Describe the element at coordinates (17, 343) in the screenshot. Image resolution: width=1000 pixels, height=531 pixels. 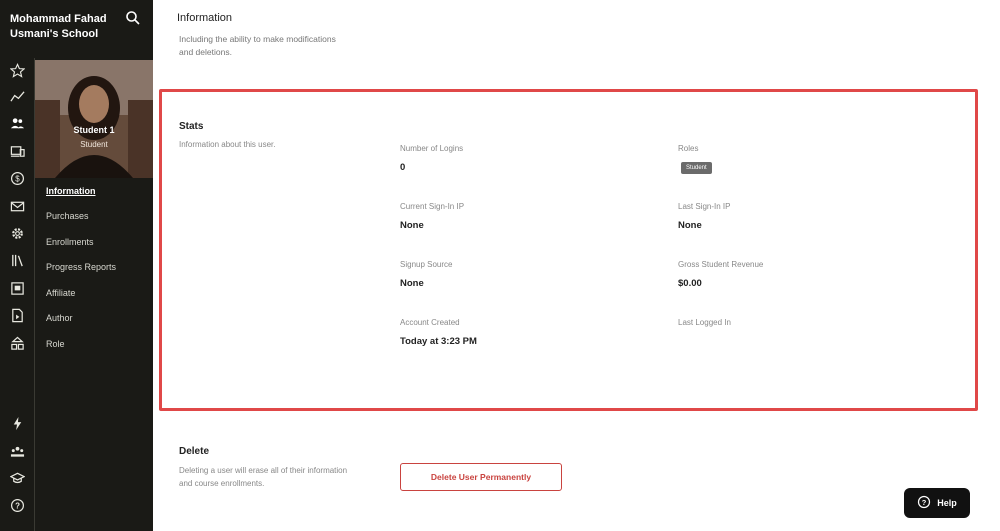
I see `org-chart-icon` at that location.